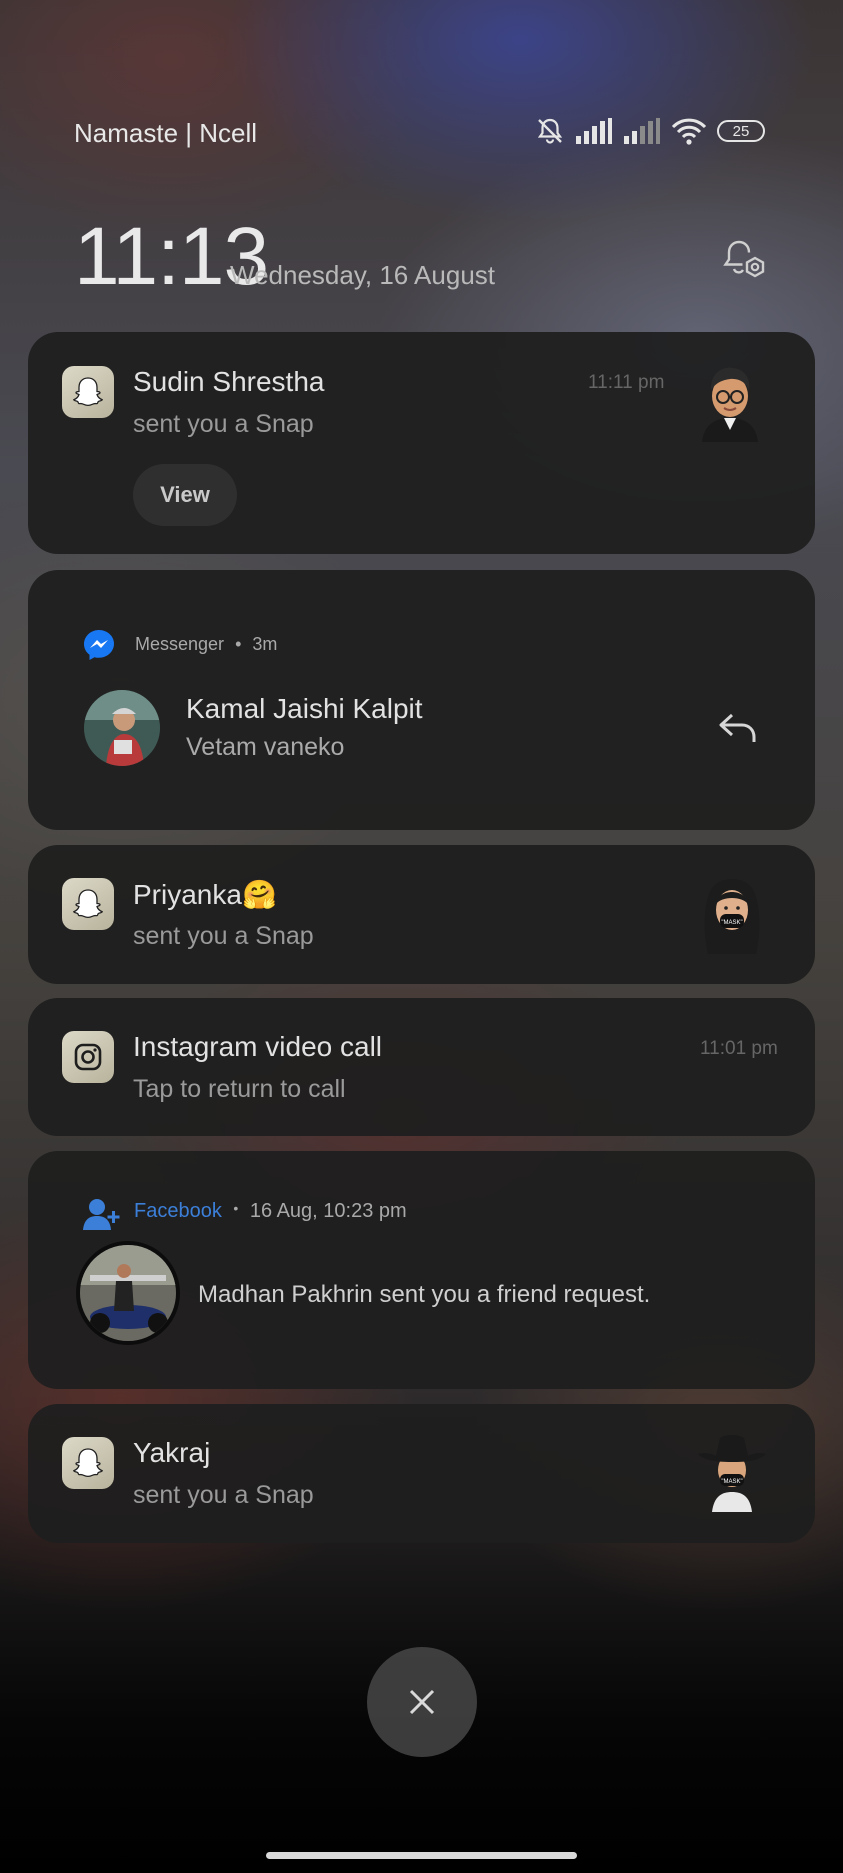 The width and height of the screenshot is (843, 1873). I want to click on clear-all-notifications-button, so click(422, 1702).